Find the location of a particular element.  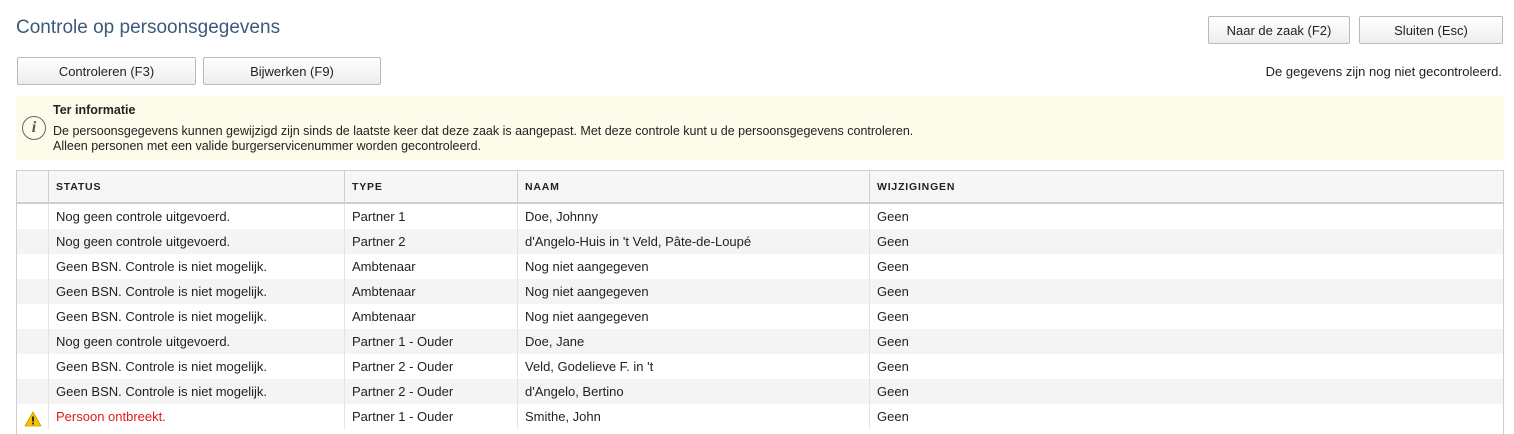

info-title: Ter informatie is located at coordinates (94, 110).